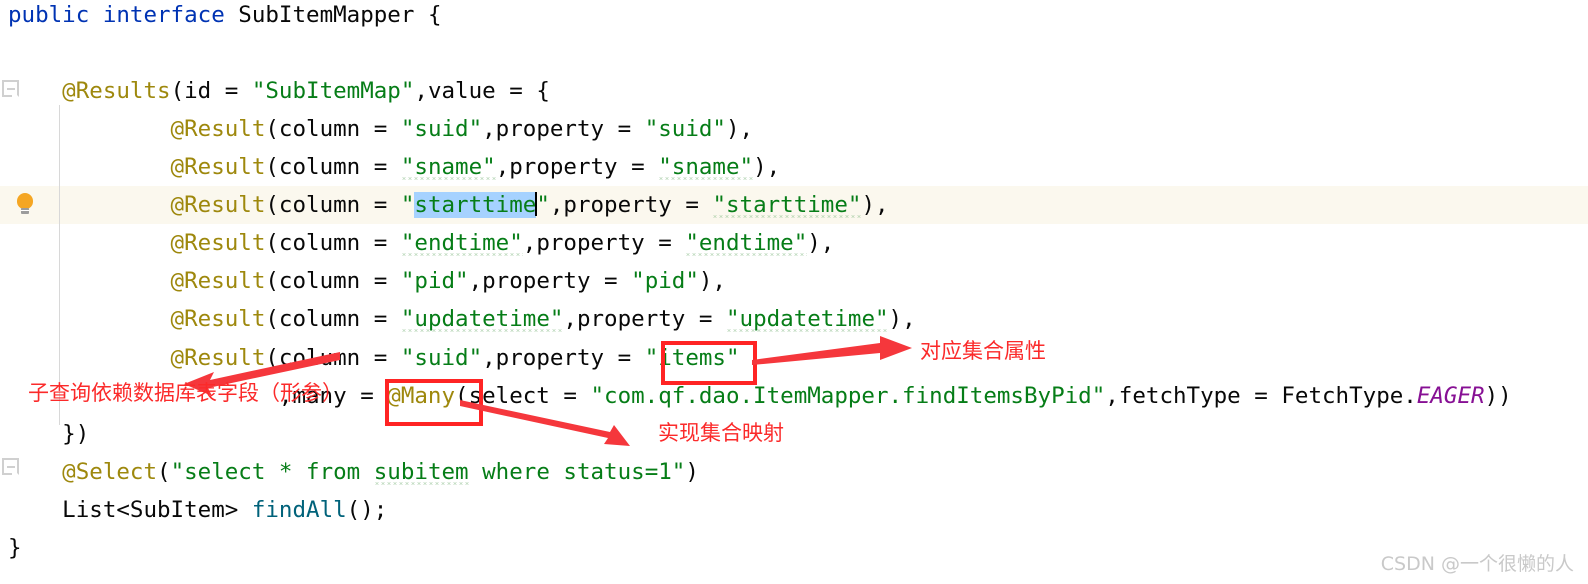  Describe the element at coordinates (185, 393) in the screenshot. I see `annotation-column-note: 子查询依赖数据库表字段（形参）` at that location.